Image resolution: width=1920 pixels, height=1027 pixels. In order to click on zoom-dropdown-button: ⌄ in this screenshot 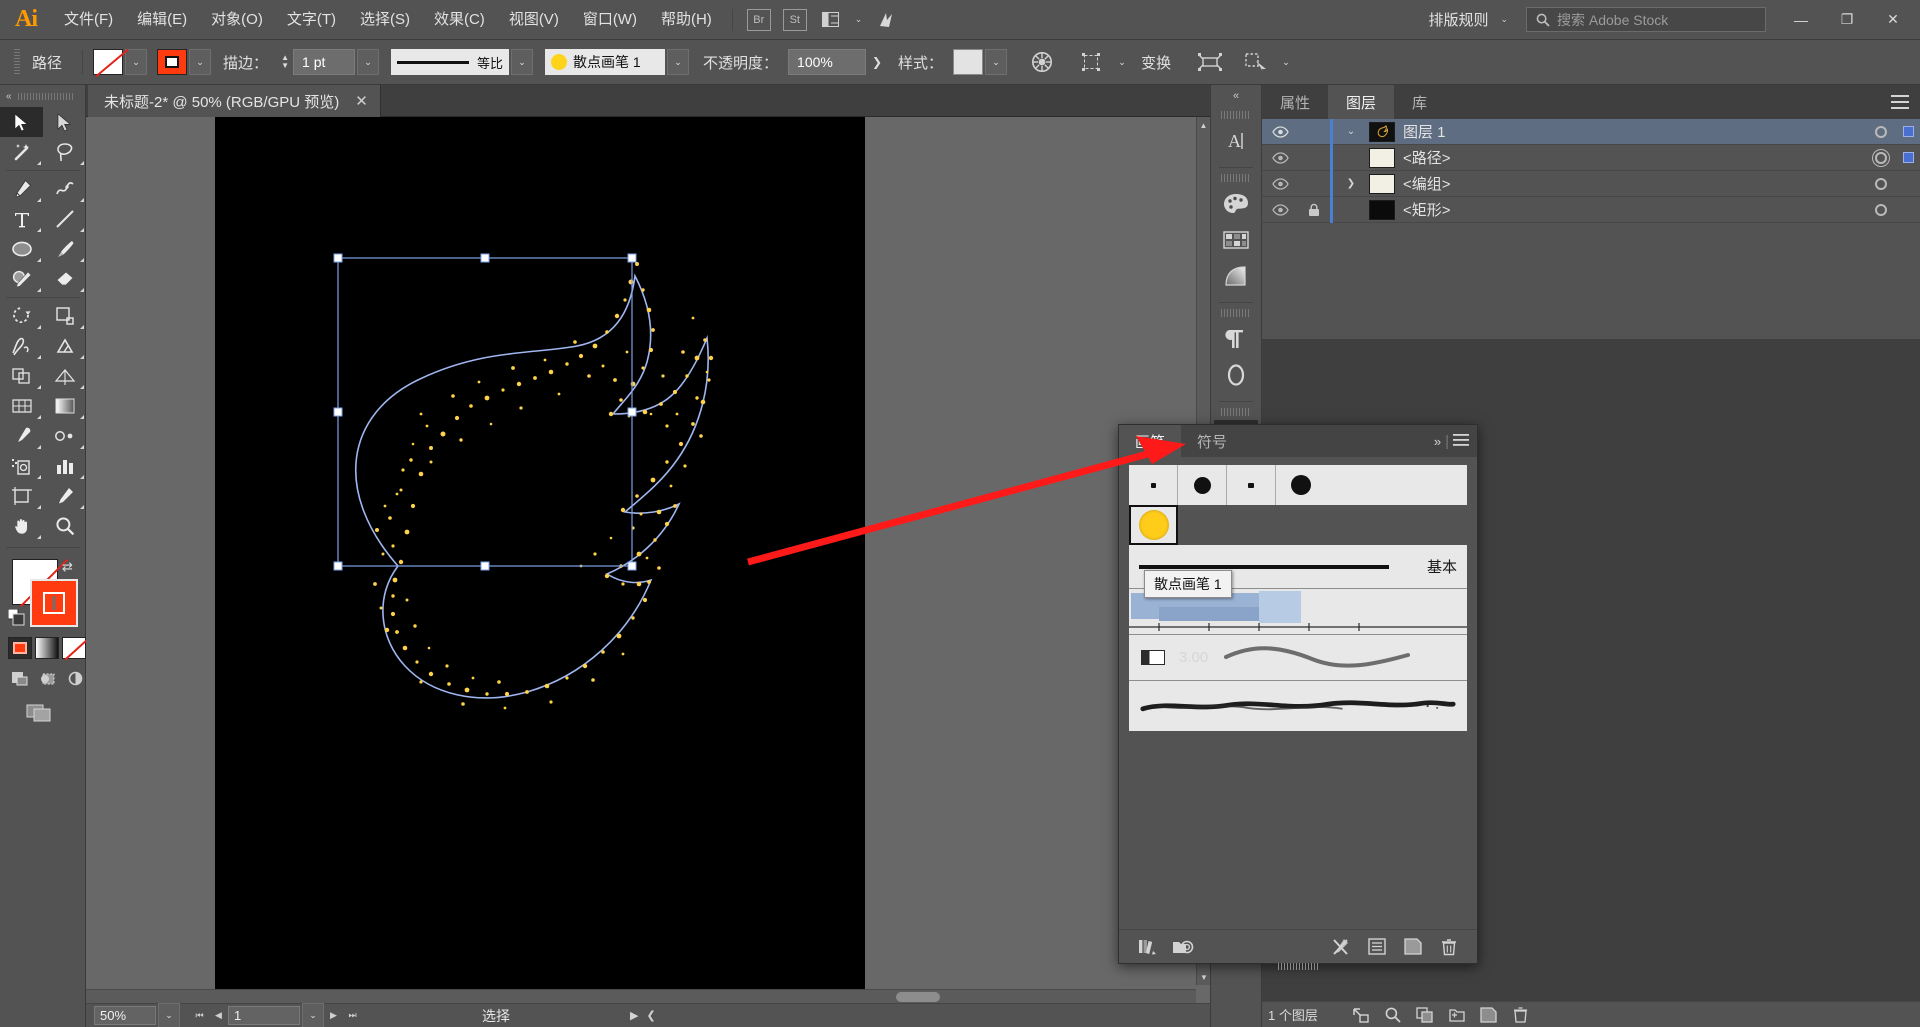, I will do `click(169, 1014)`.